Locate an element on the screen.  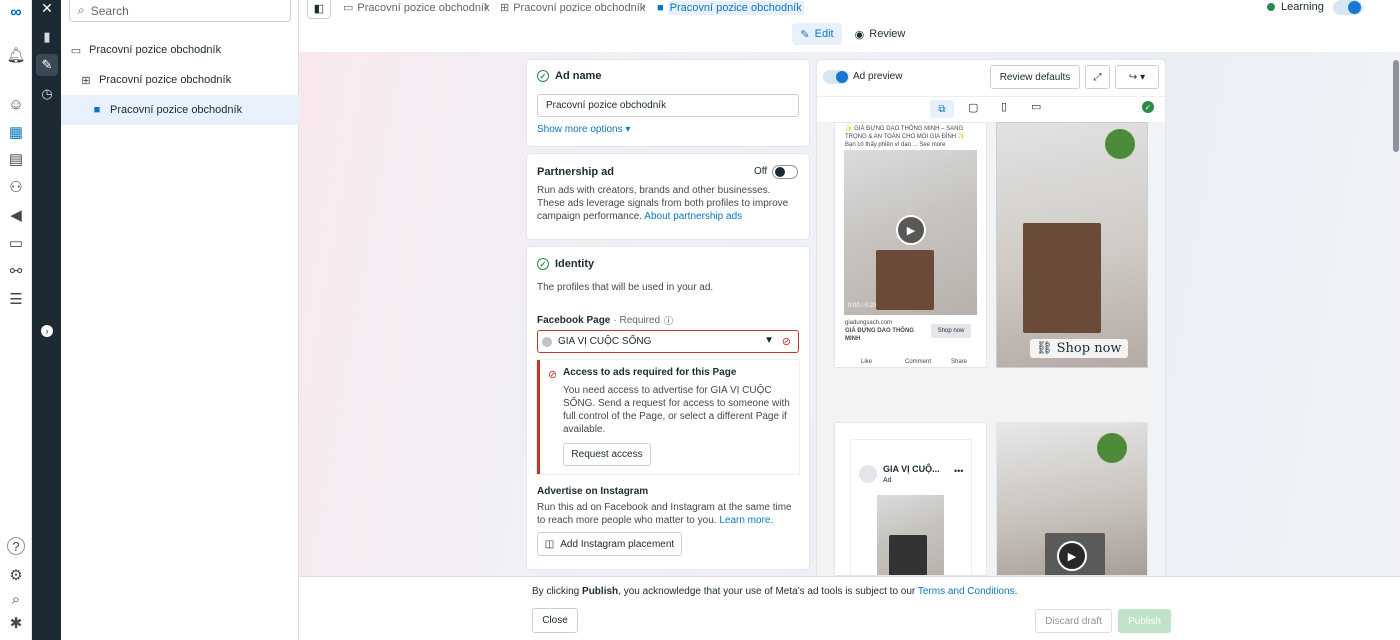
all-placements-icon: ⧉ is located at coordinates (942, 109).